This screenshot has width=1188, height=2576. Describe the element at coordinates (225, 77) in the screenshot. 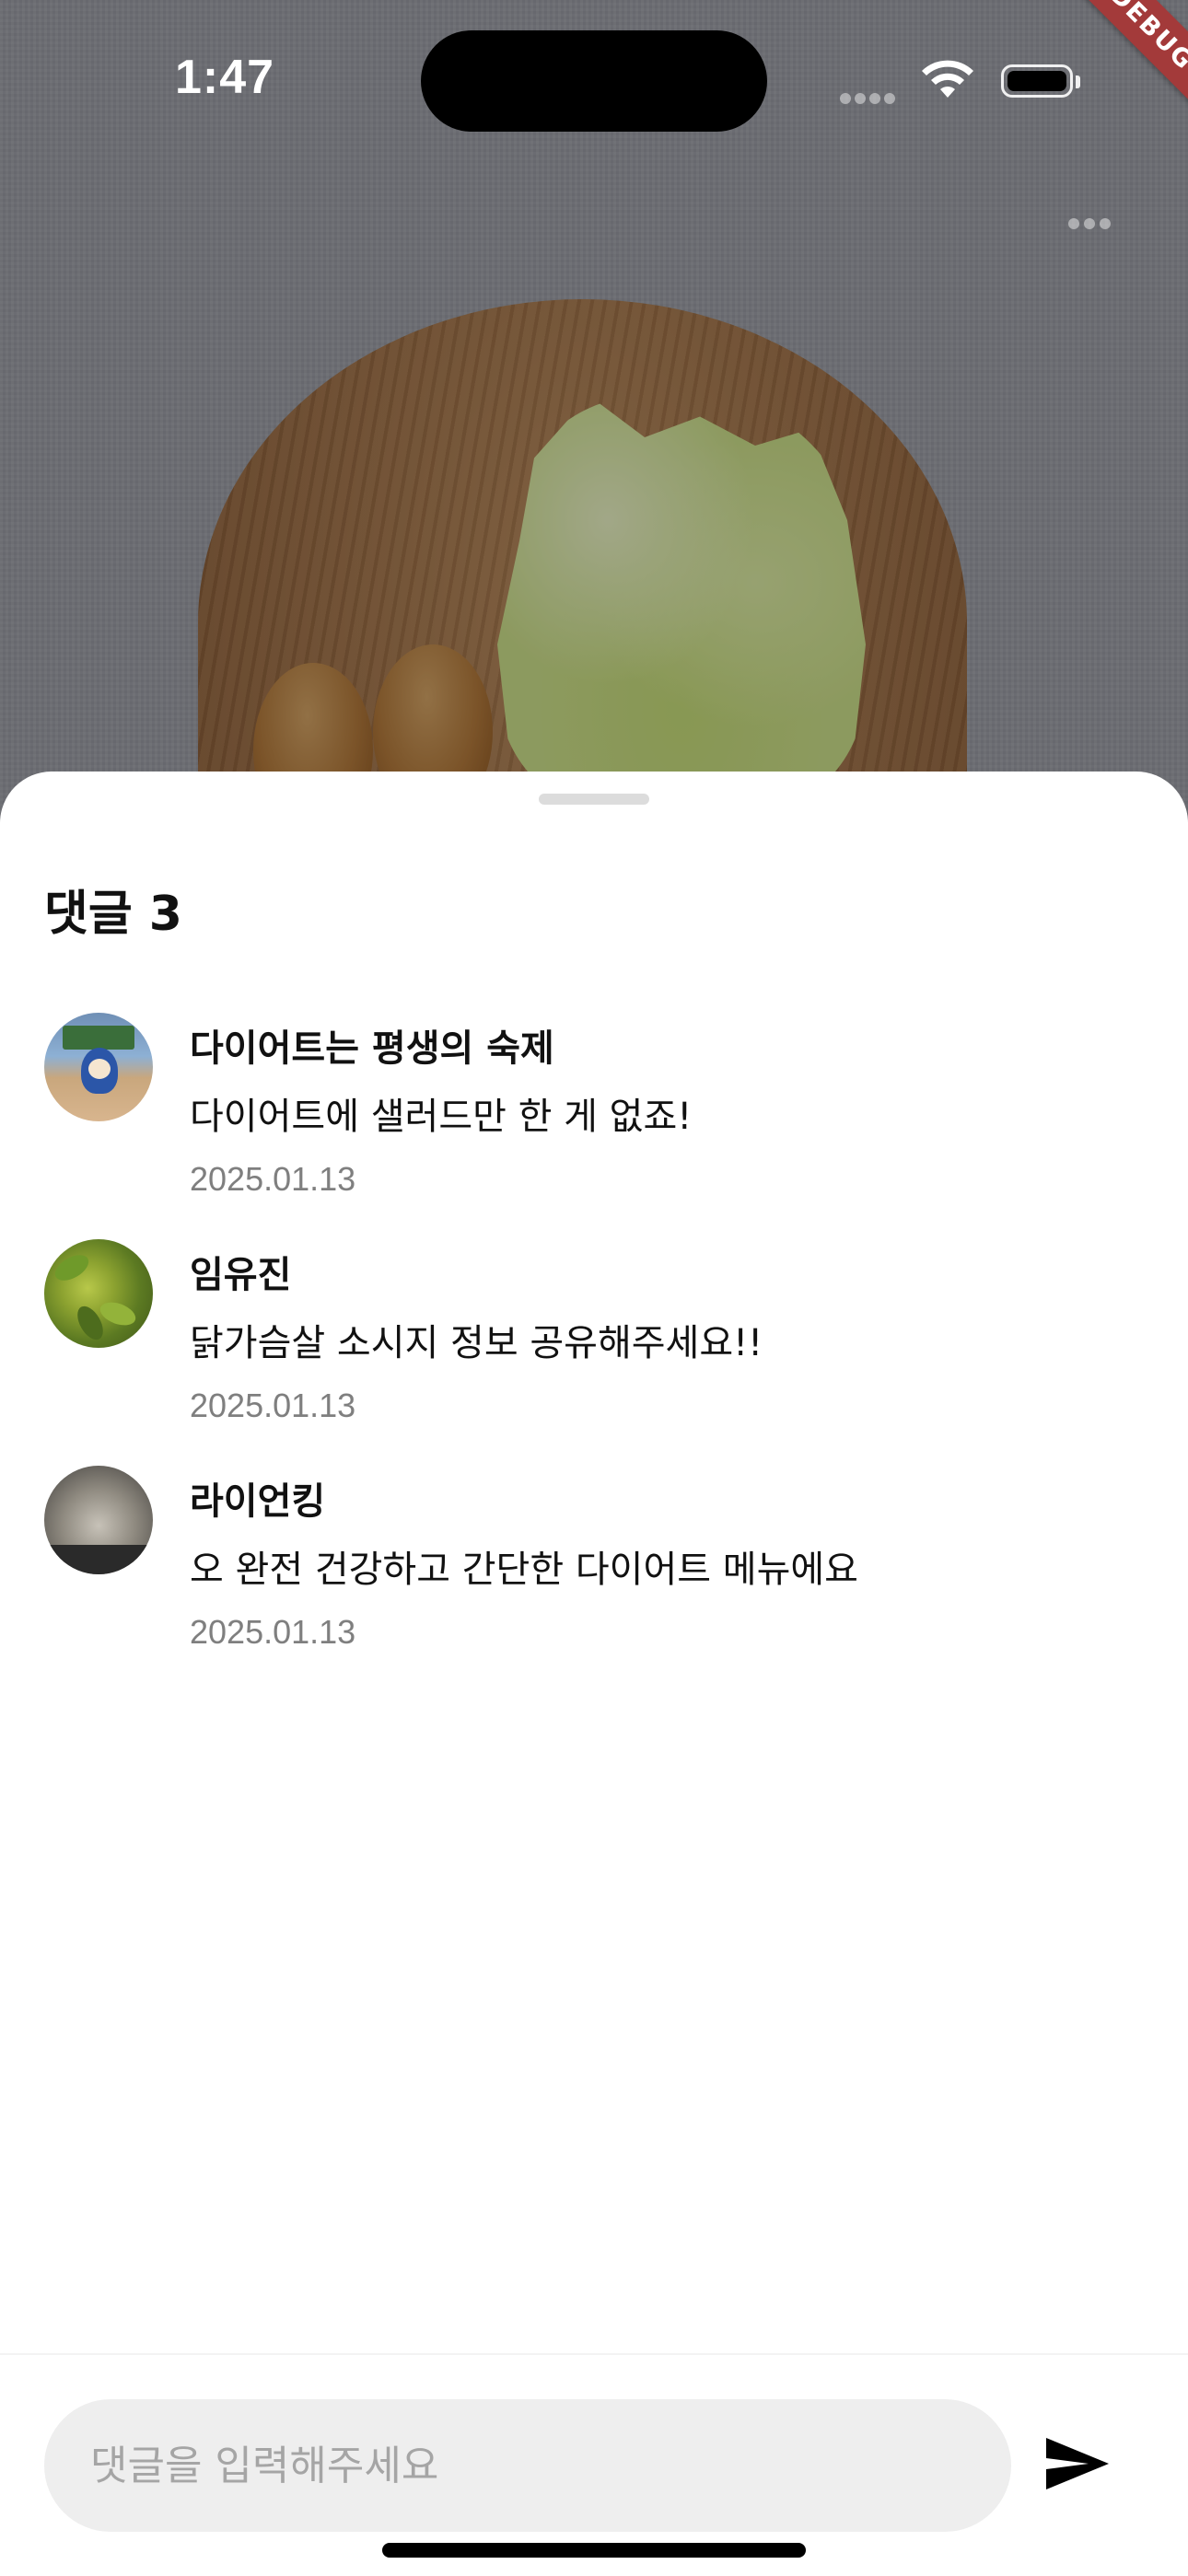

I see `status-time: 1:47` at that location.